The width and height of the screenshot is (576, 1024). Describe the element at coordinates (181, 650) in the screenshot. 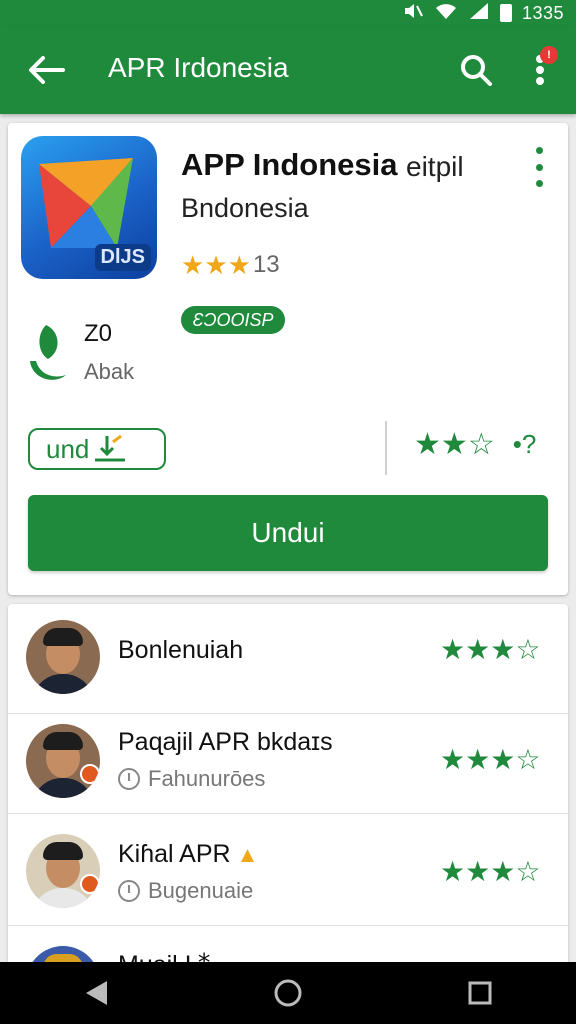

I see `reviewer-name: Bonlenuiah` at that location.